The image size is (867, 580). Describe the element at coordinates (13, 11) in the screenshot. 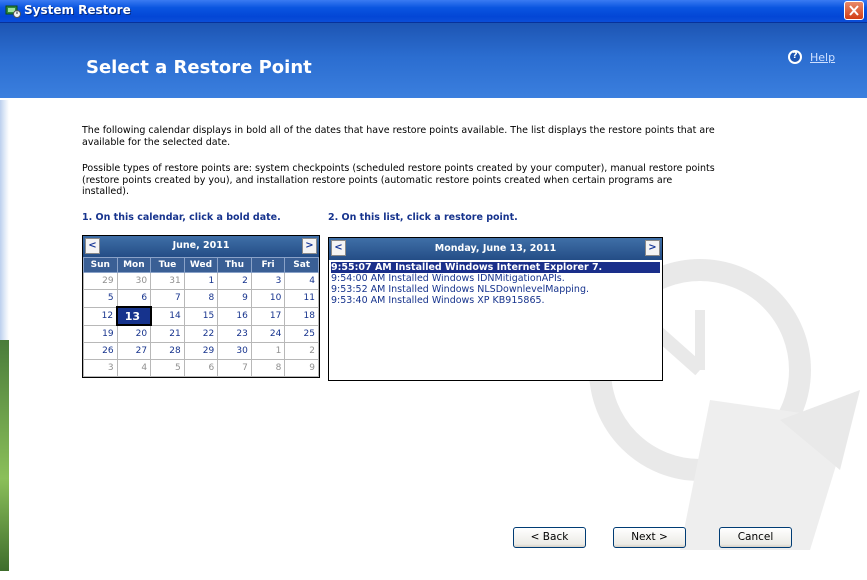

I see `system-restore-icon` at that location.